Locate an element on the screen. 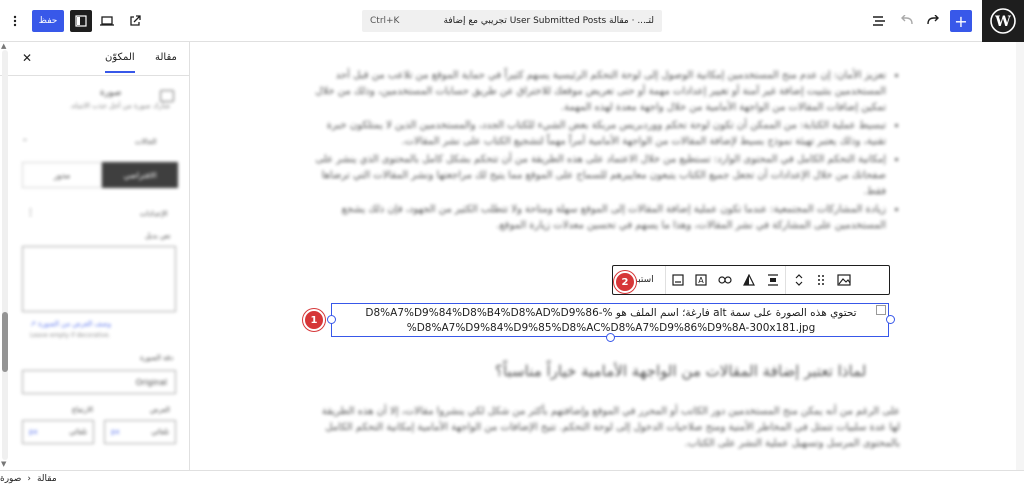  image-block-type-icon is located at coordinates (844, 280).